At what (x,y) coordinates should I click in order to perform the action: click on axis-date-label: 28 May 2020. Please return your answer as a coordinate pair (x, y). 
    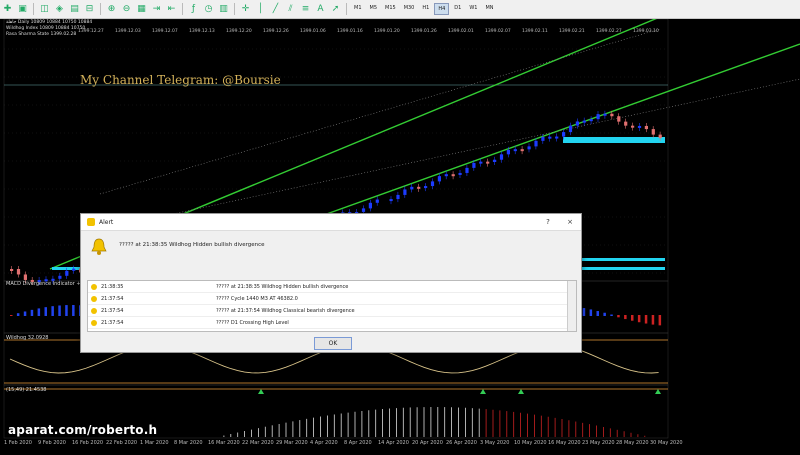
    Looking at the image, I should click on (632, 443).